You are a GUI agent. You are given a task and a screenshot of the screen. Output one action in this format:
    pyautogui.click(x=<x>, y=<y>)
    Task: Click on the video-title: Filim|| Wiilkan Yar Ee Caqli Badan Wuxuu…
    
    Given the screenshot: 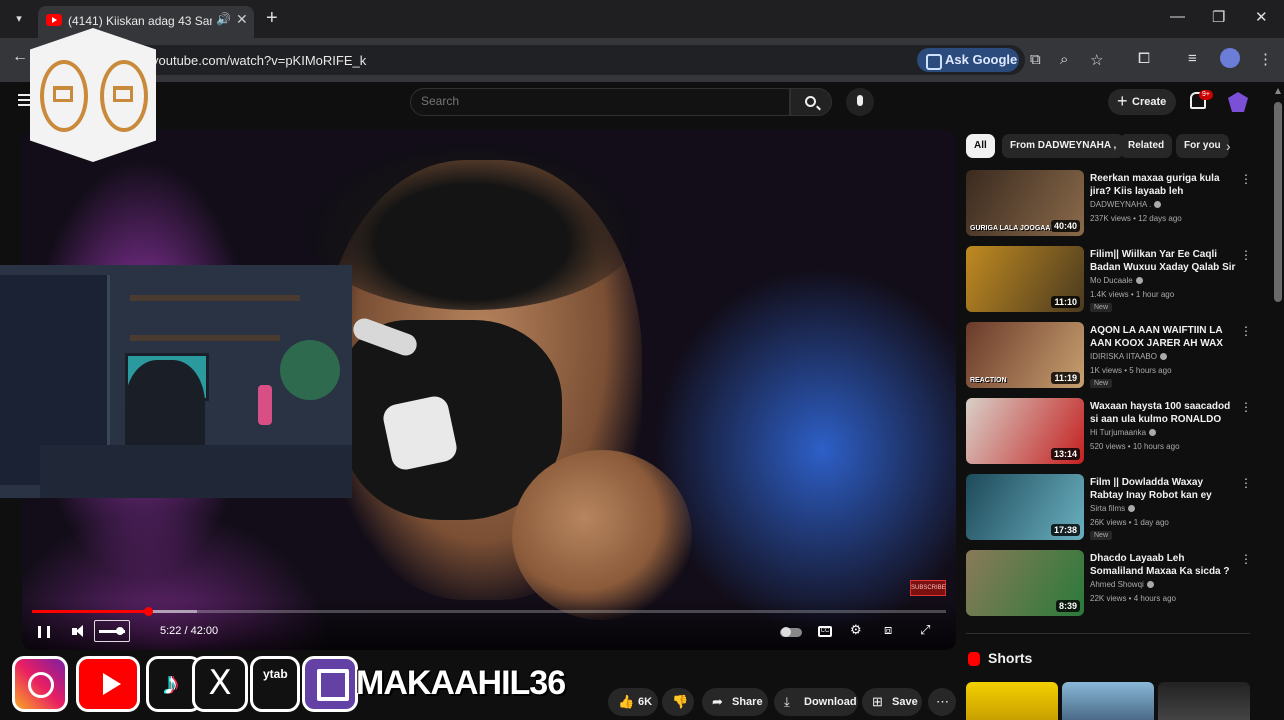 What is the action you would take?
    pyautogui.click(x=1163, y=261)
    